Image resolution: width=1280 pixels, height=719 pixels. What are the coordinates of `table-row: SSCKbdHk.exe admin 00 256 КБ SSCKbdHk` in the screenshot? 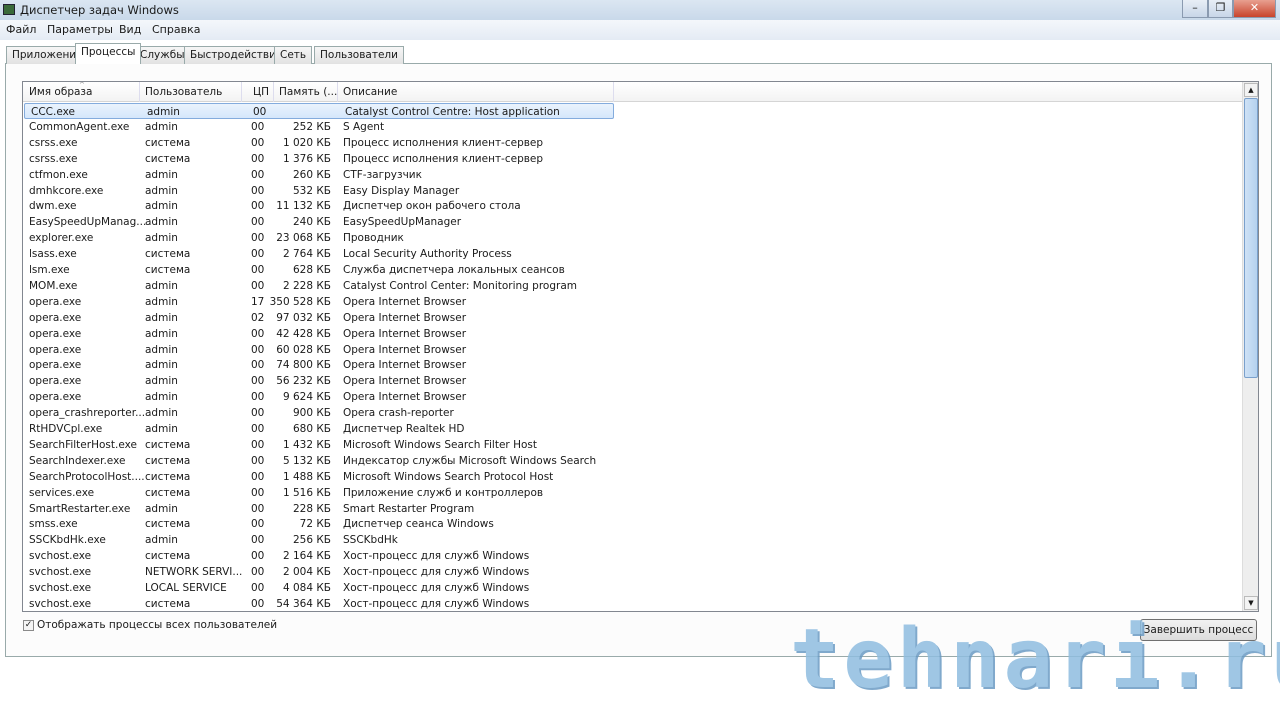 It's located at (633, 540).